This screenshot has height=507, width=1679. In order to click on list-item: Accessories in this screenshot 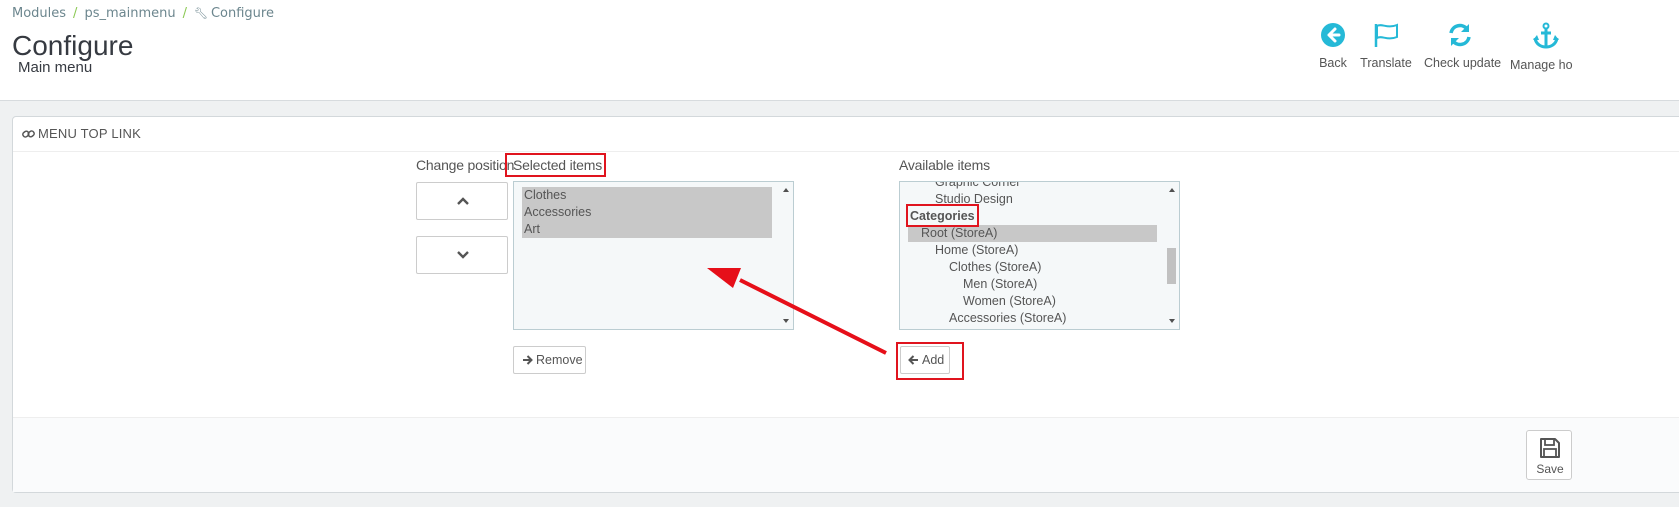, I will do `click(647, 212)`.